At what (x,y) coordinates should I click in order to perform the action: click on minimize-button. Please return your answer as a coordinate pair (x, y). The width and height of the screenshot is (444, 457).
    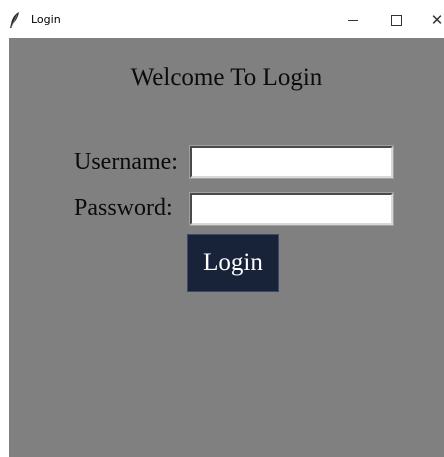
    Looking at the image, I should click on (353, 20).